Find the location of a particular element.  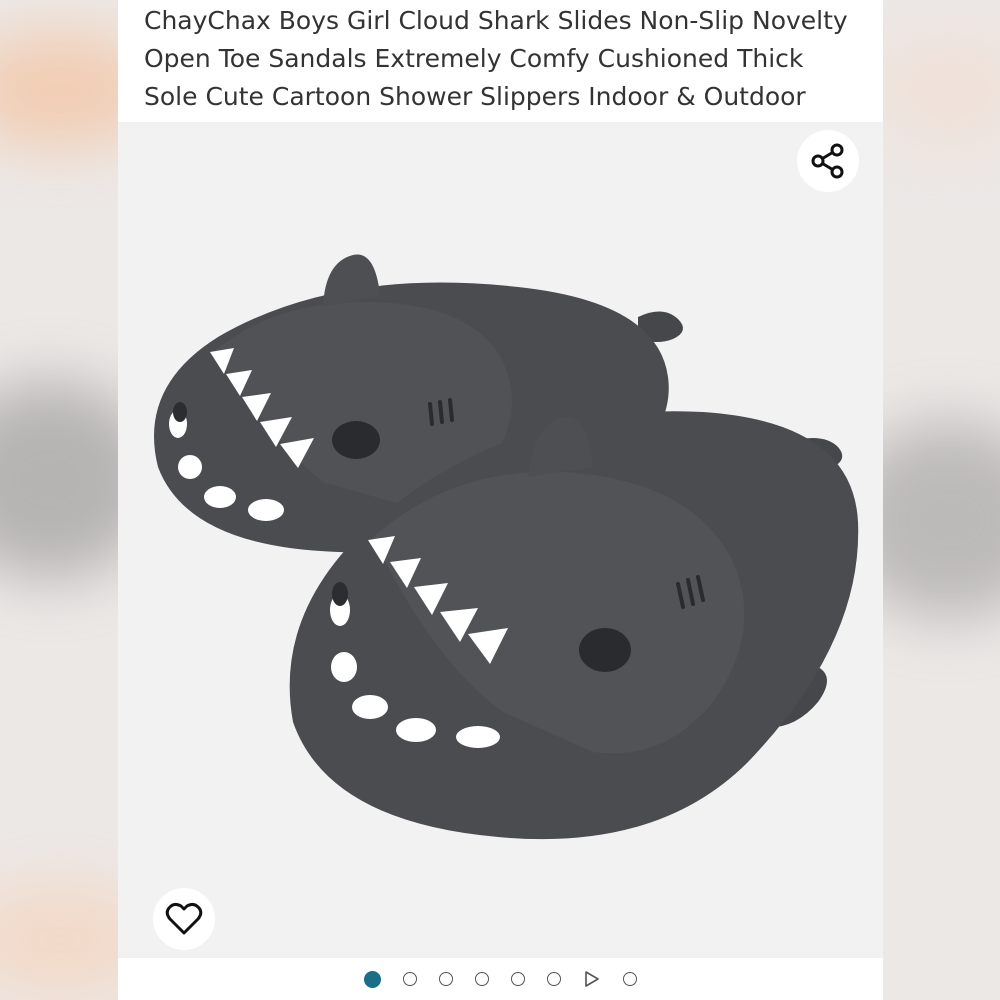

gallery-indicators is located at coordinates (500, 979).